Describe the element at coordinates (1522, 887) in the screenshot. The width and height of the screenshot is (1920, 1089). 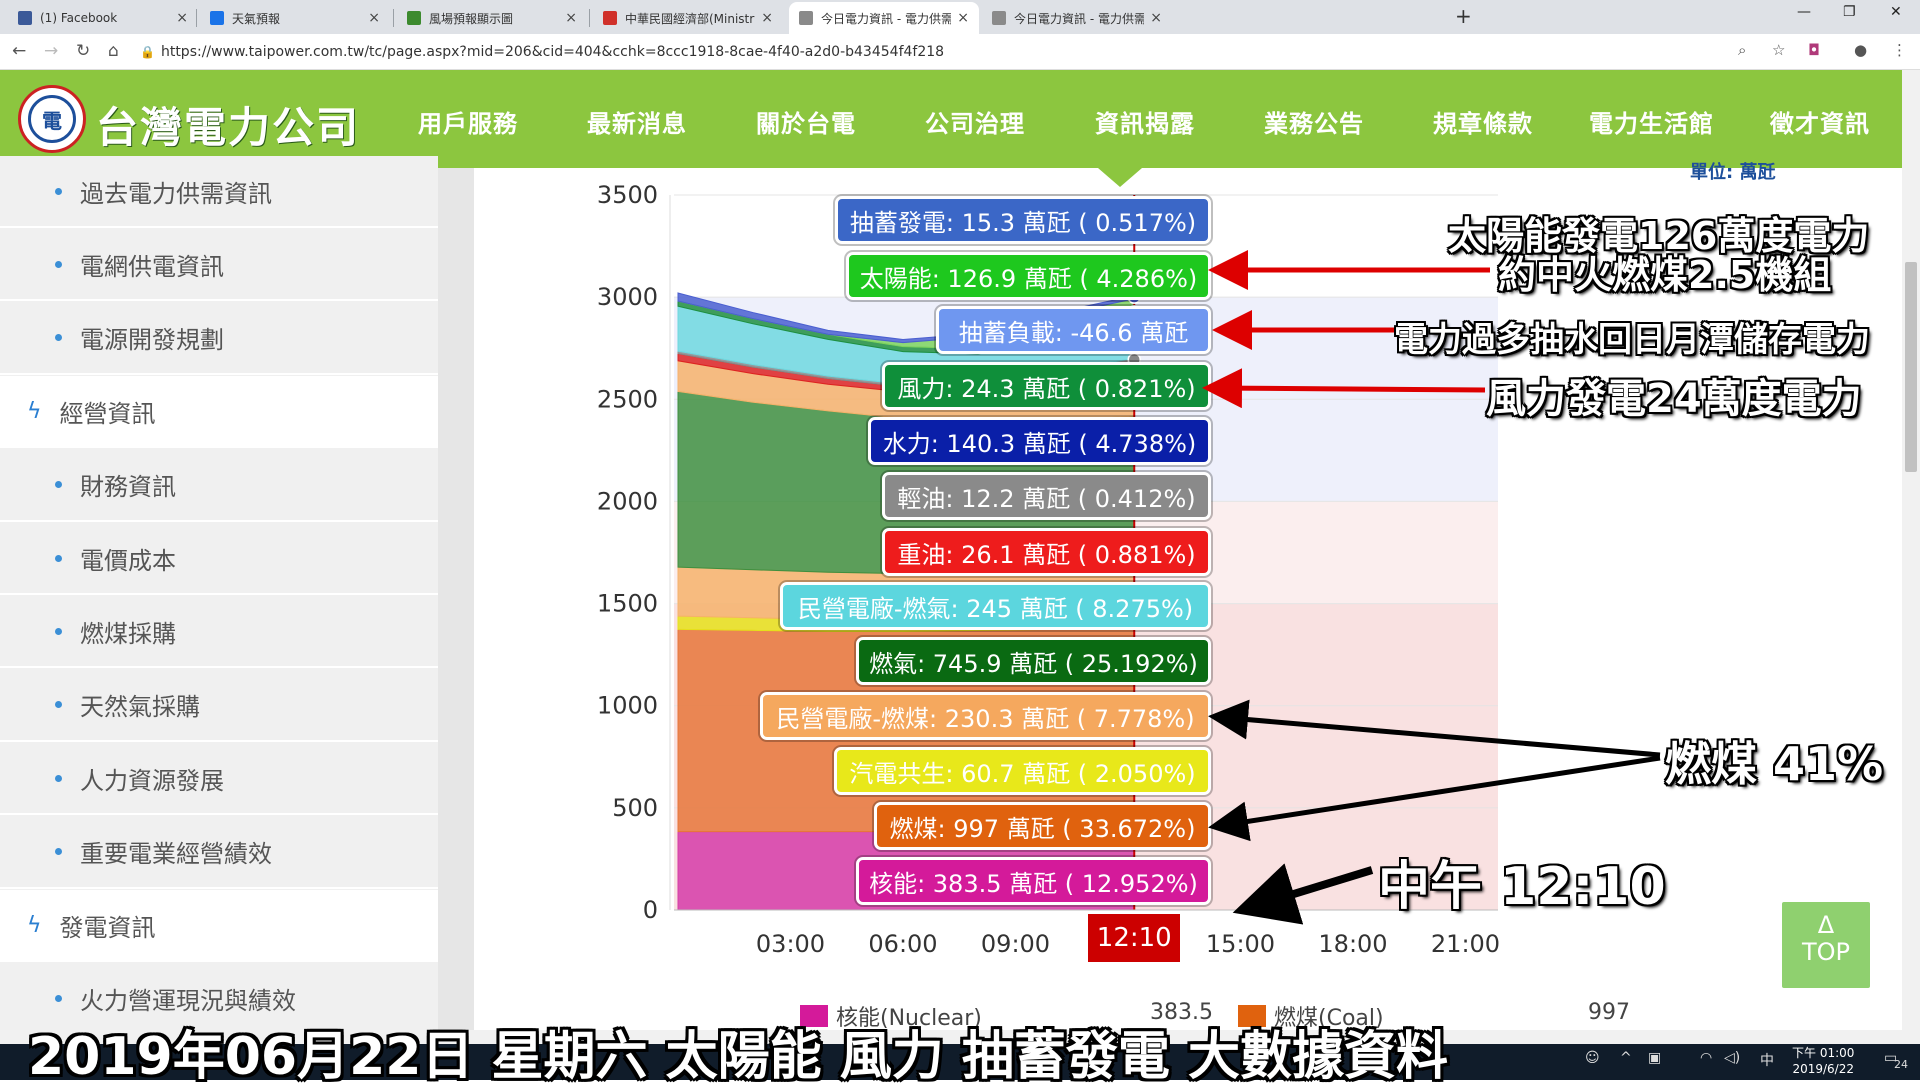
I see `noon-annotation: 中午 12:10` at that location.